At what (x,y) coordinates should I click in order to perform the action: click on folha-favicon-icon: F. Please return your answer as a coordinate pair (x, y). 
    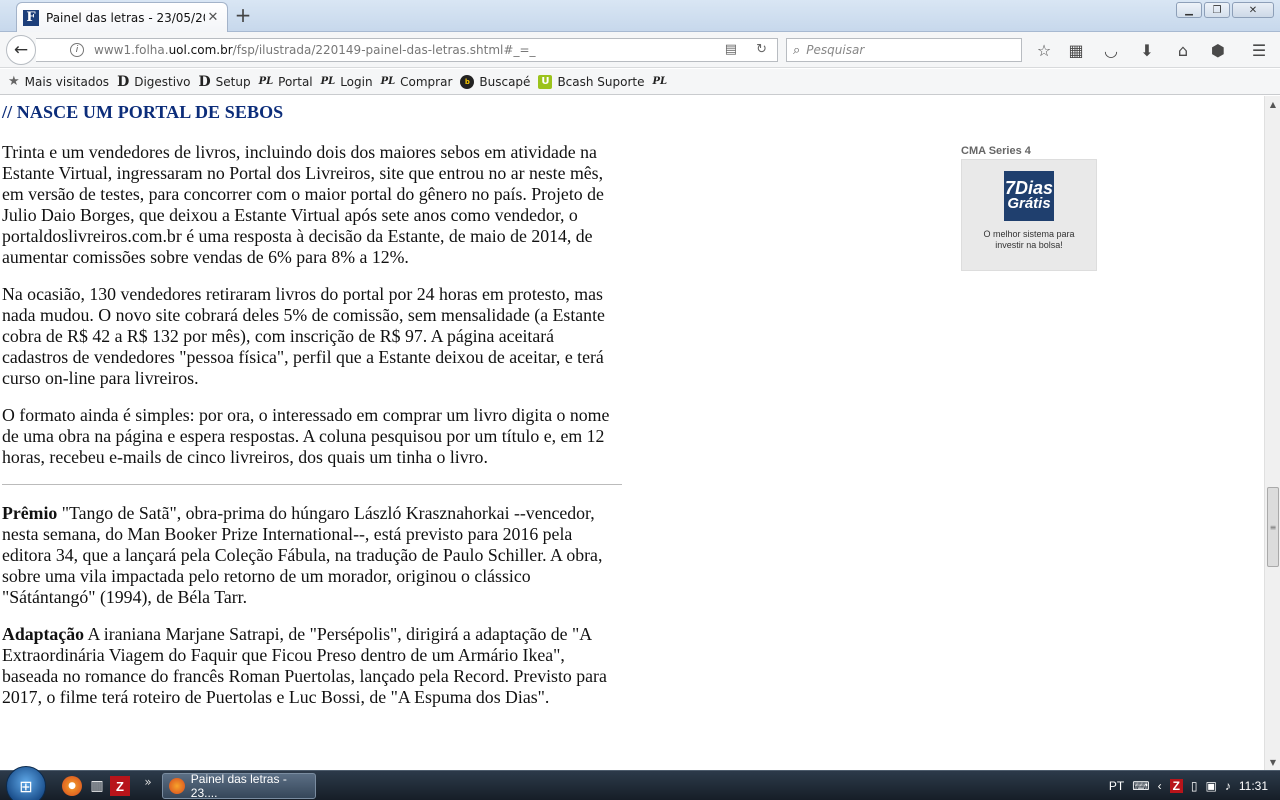
    Looking at the image, I should click on (31, 17).